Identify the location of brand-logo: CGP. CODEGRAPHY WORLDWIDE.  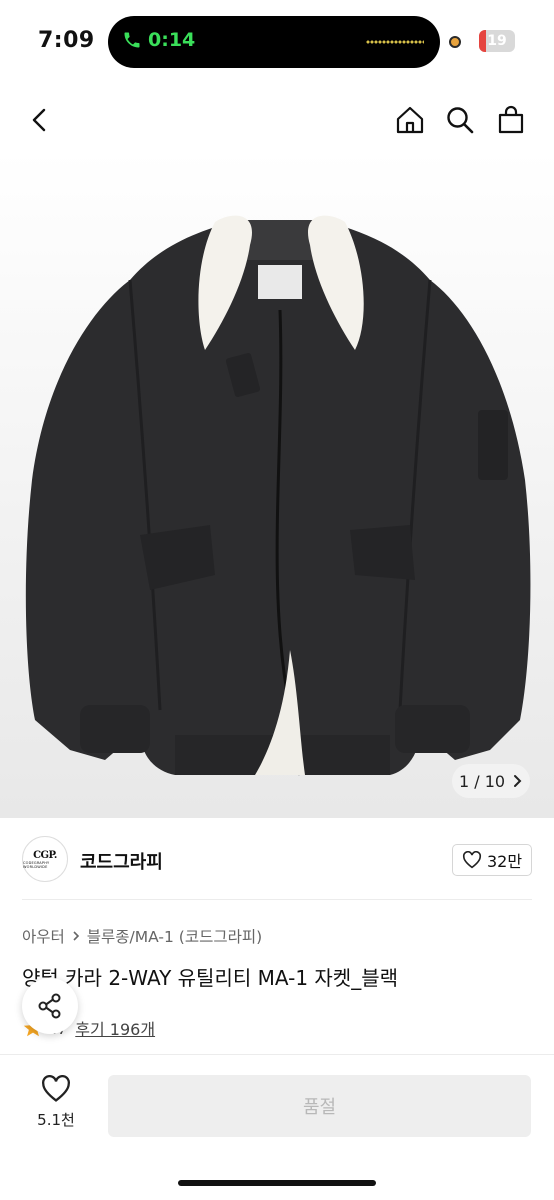
(45, 859).